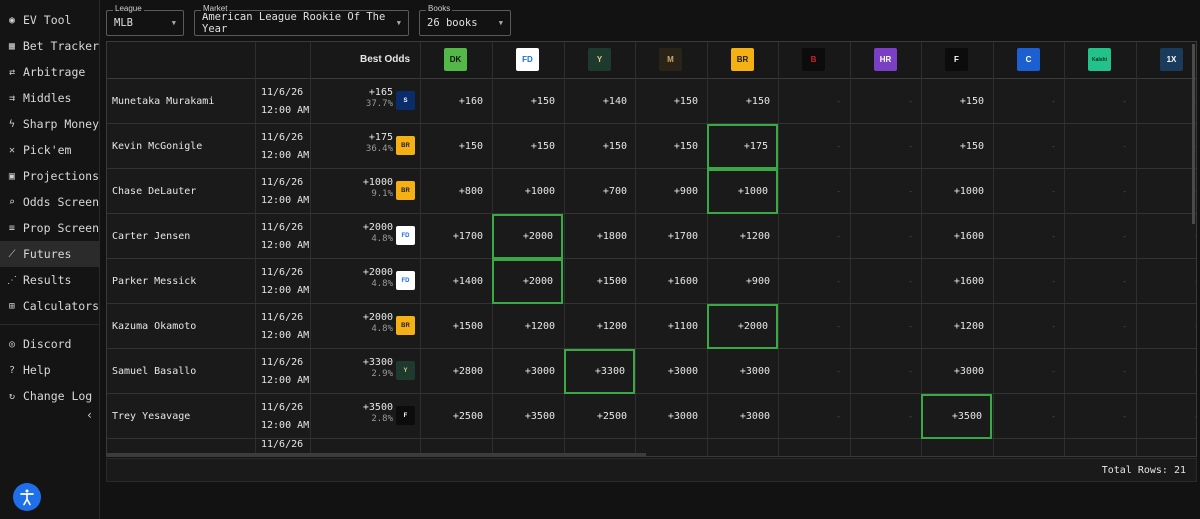  I want to click on fanduel-logo-icon: FD, so click(527, 59).